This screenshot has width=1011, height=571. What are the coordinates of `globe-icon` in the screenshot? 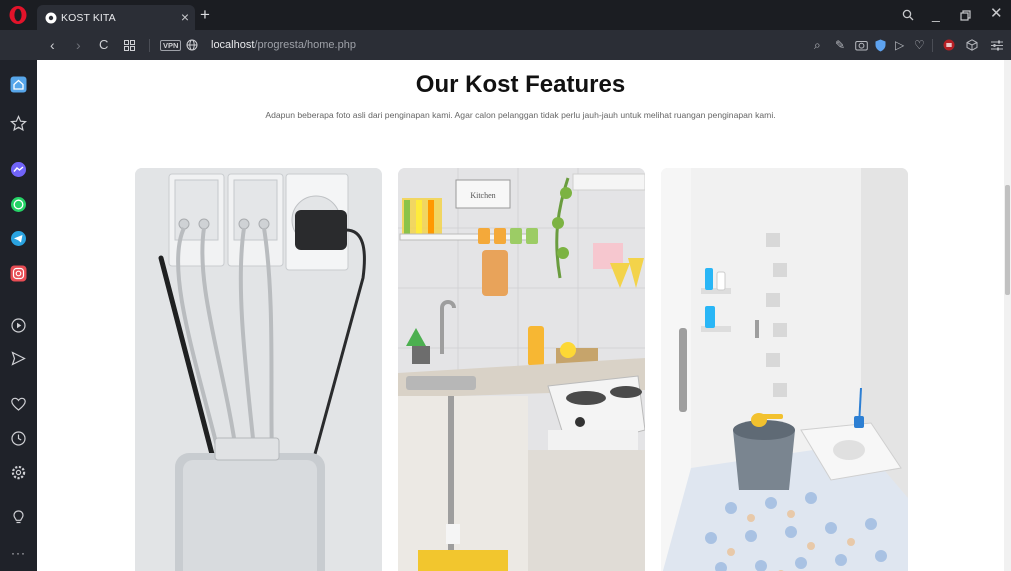 It's located at (192, 45).